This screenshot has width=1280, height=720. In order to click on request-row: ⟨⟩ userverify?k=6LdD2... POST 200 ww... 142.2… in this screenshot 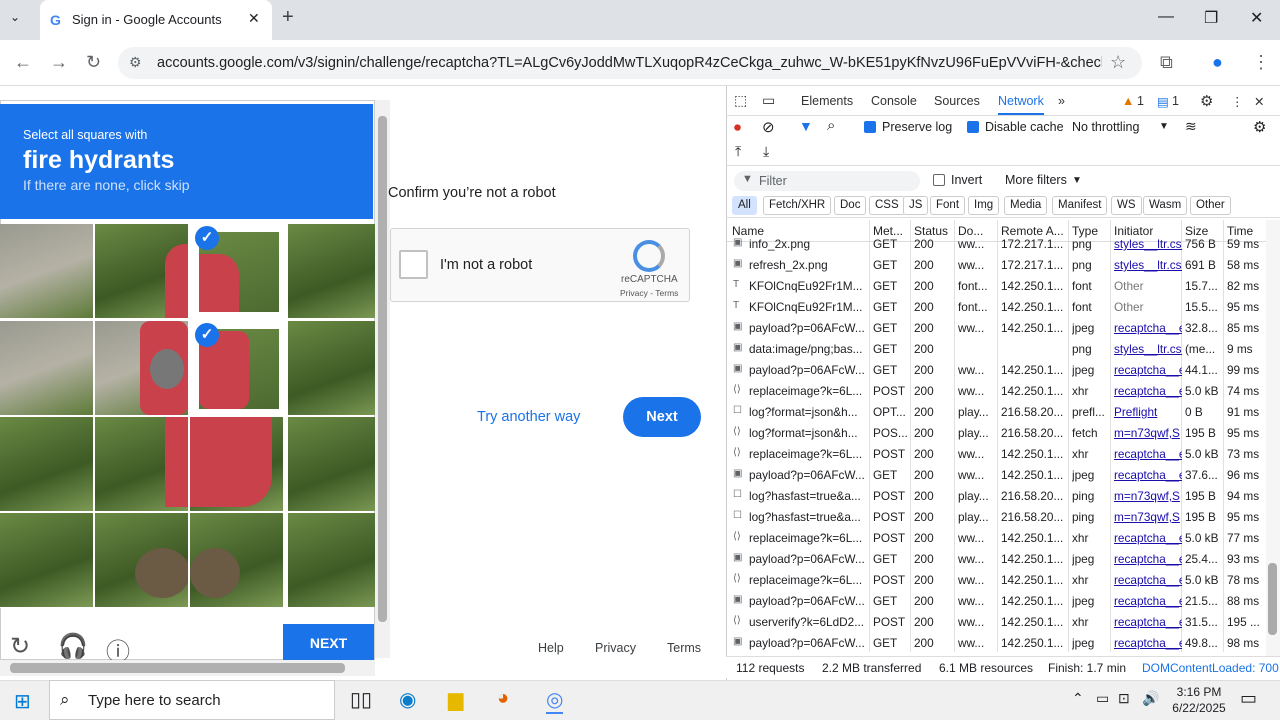, I will do `click(997, 622)`.